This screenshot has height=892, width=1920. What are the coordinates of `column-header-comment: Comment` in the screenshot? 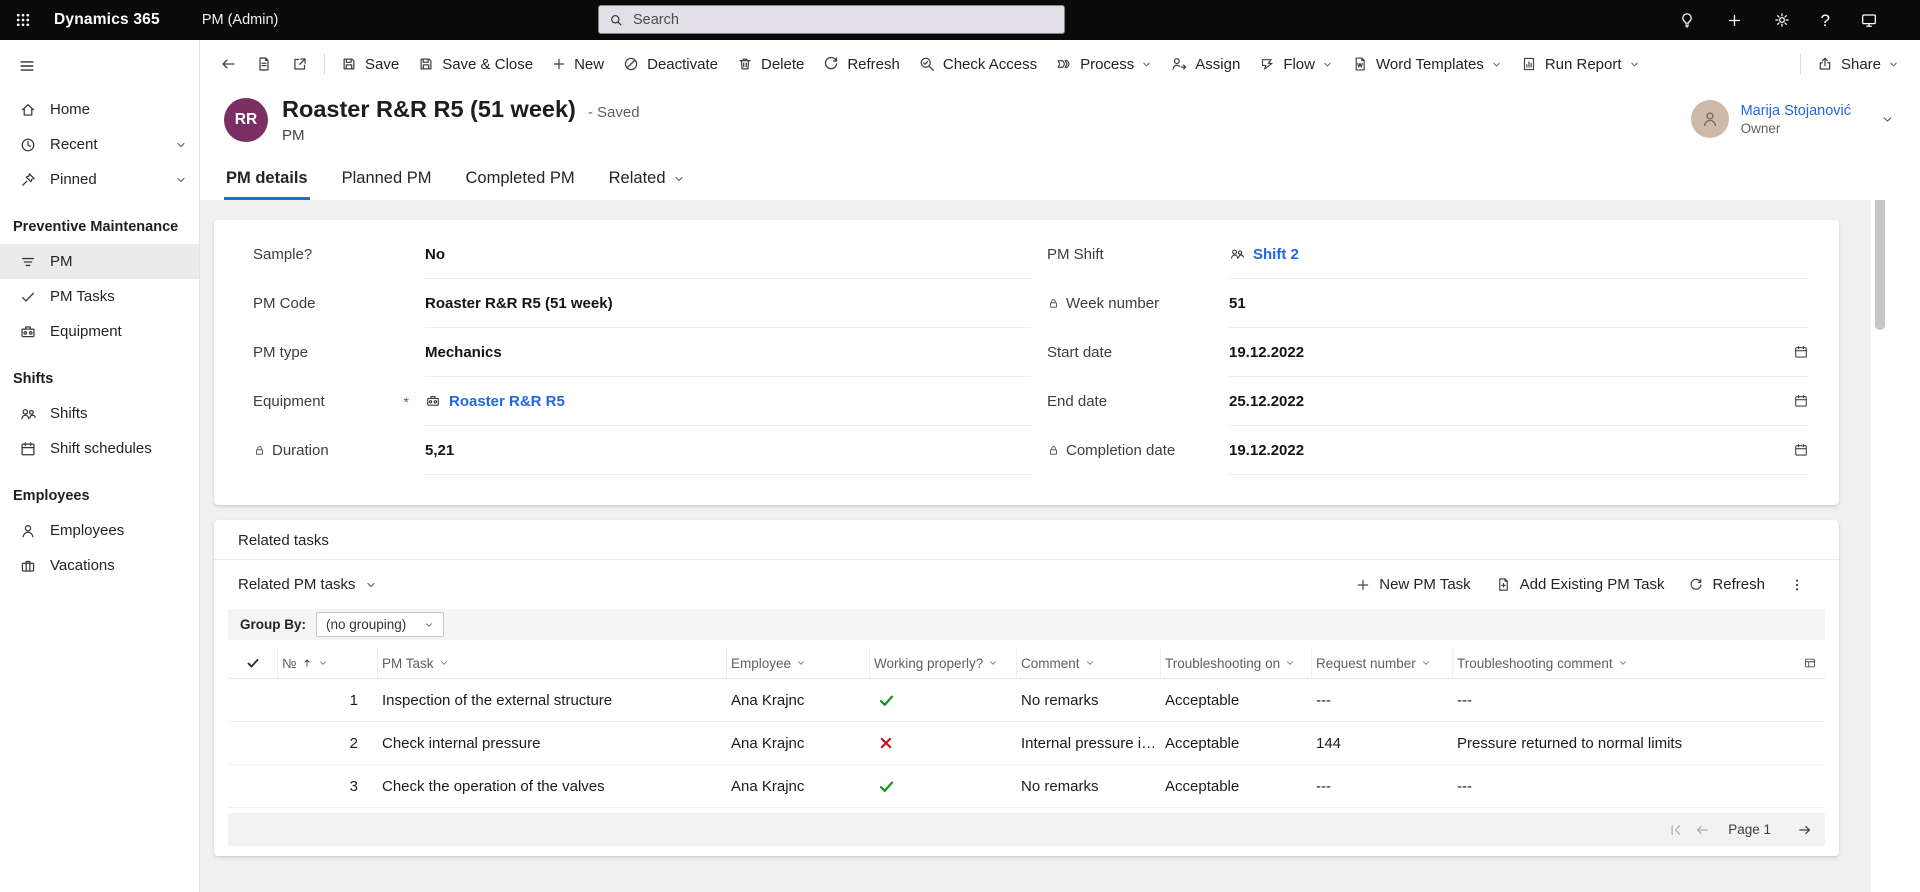 It's located at (1089, 663).